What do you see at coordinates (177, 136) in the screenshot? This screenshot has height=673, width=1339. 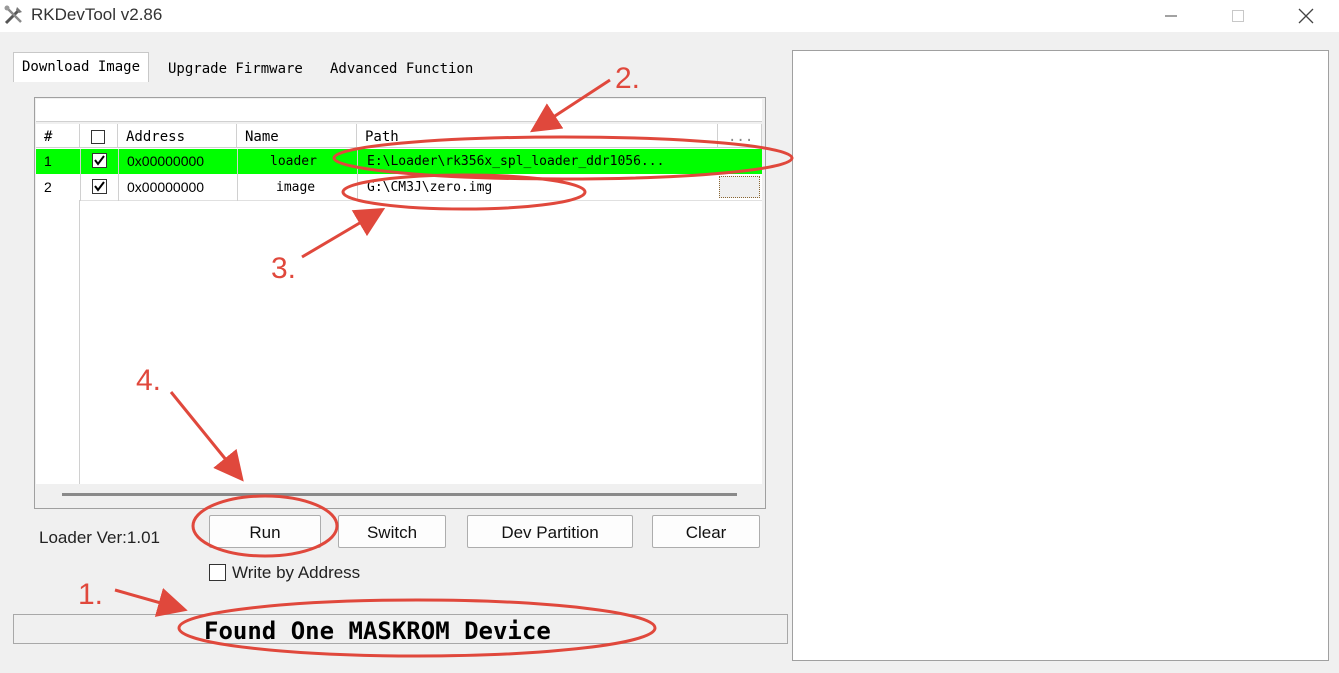 I see `header-address: Address` at bounding box center [177, 136].